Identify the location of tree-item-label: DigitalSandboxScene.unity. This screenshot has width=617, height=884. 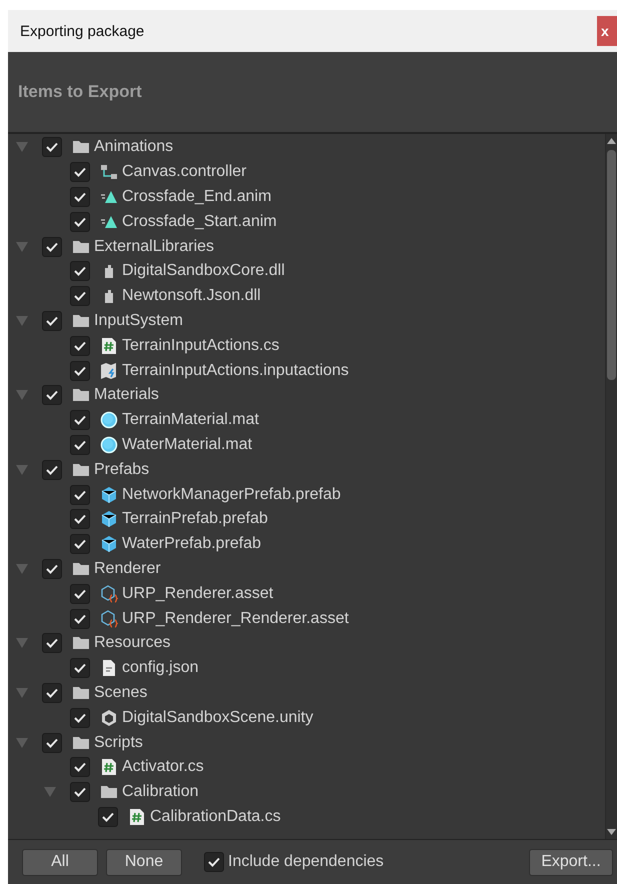
(218, 717).